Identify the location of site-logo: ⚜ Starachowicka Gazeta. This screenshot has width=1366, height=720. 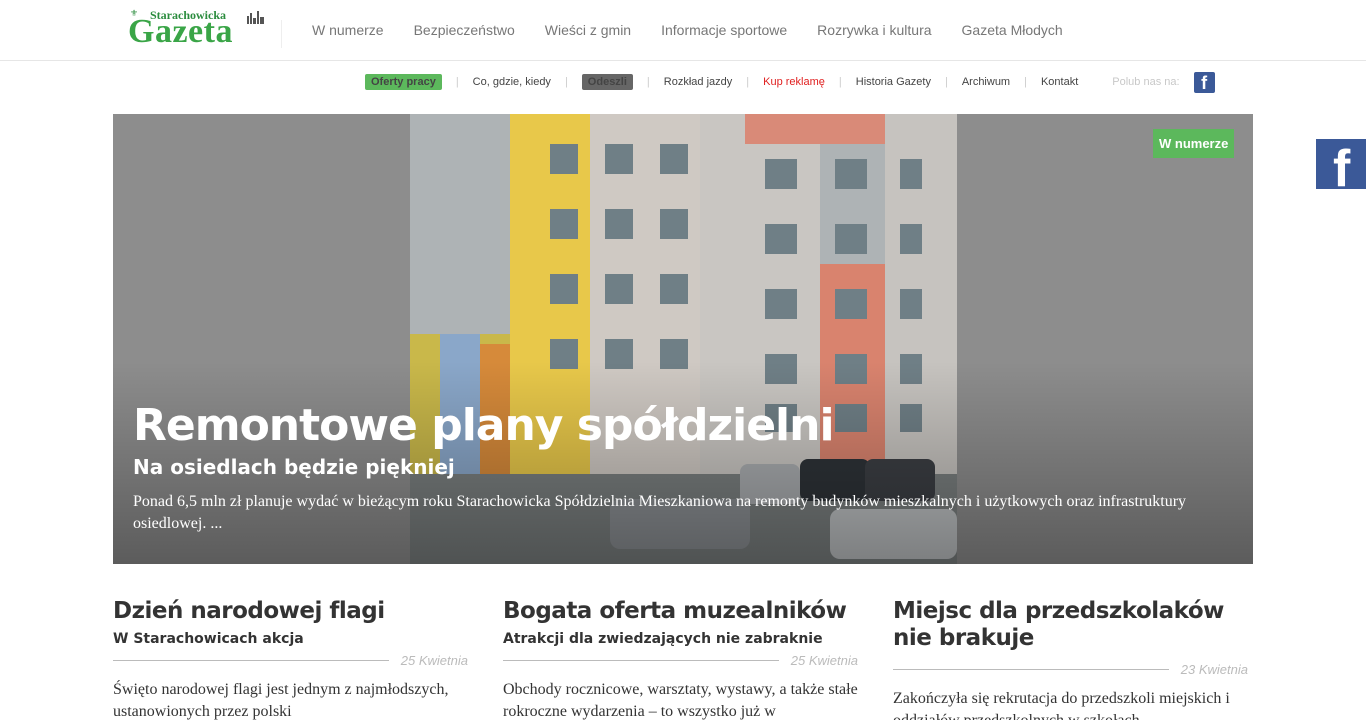
(198, 28).